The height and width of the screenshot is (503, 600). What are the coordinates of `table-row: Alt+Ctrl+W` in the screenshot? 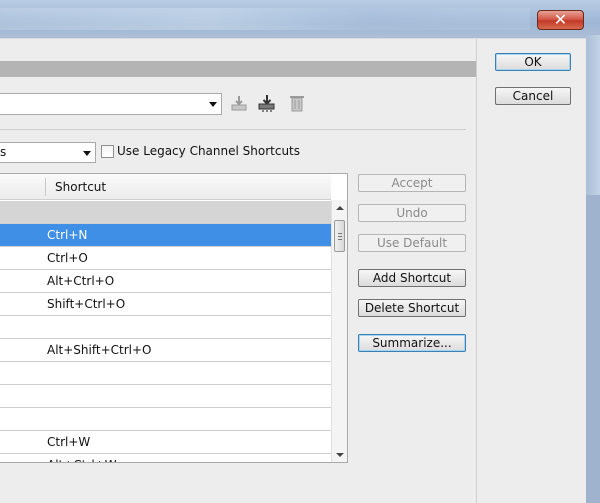 It's located at (165, 458).